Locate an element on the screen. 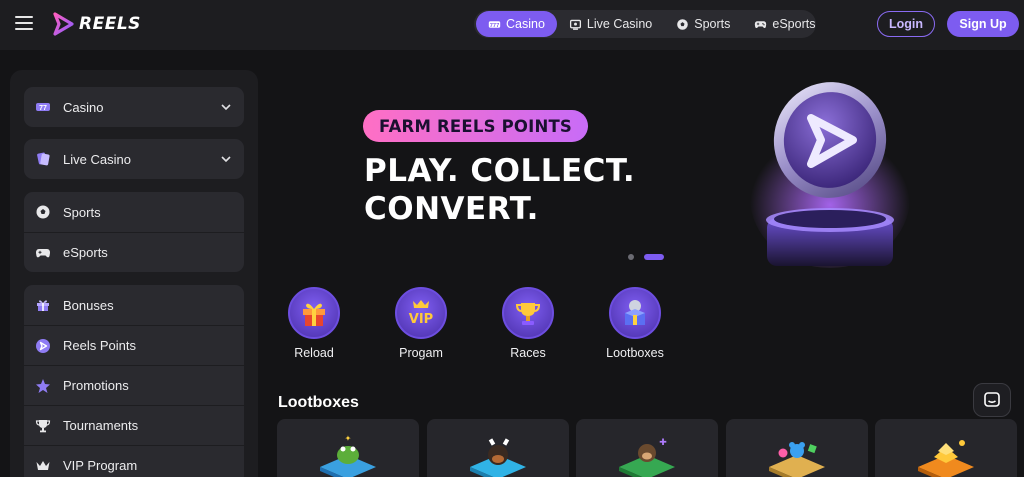 The width and height of the screenshot is (1024, 477). logo: REELS is located at coordinates (95, 24).